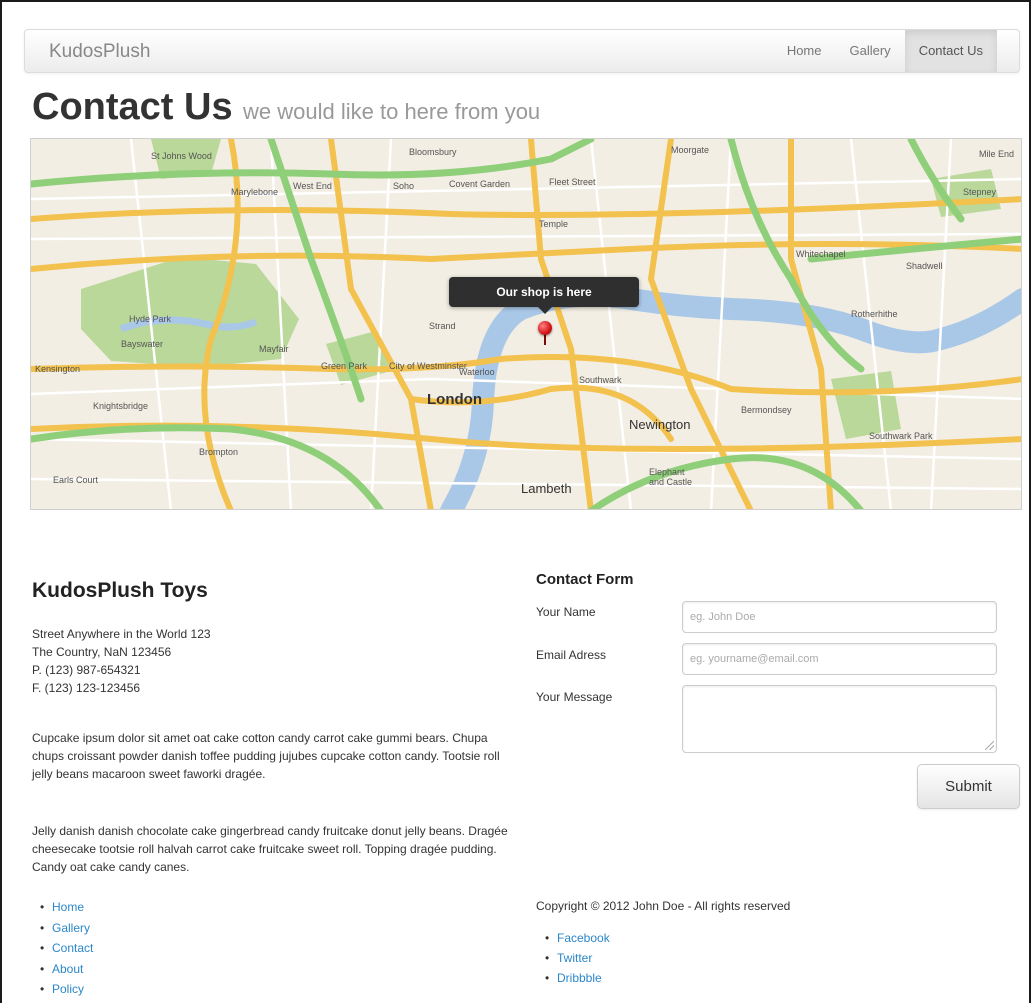 This screenshot has height=1003, width=1031. Describe the element at coordinates (454, 399) in the screenshot. I see `map-label-london: London` at that location.